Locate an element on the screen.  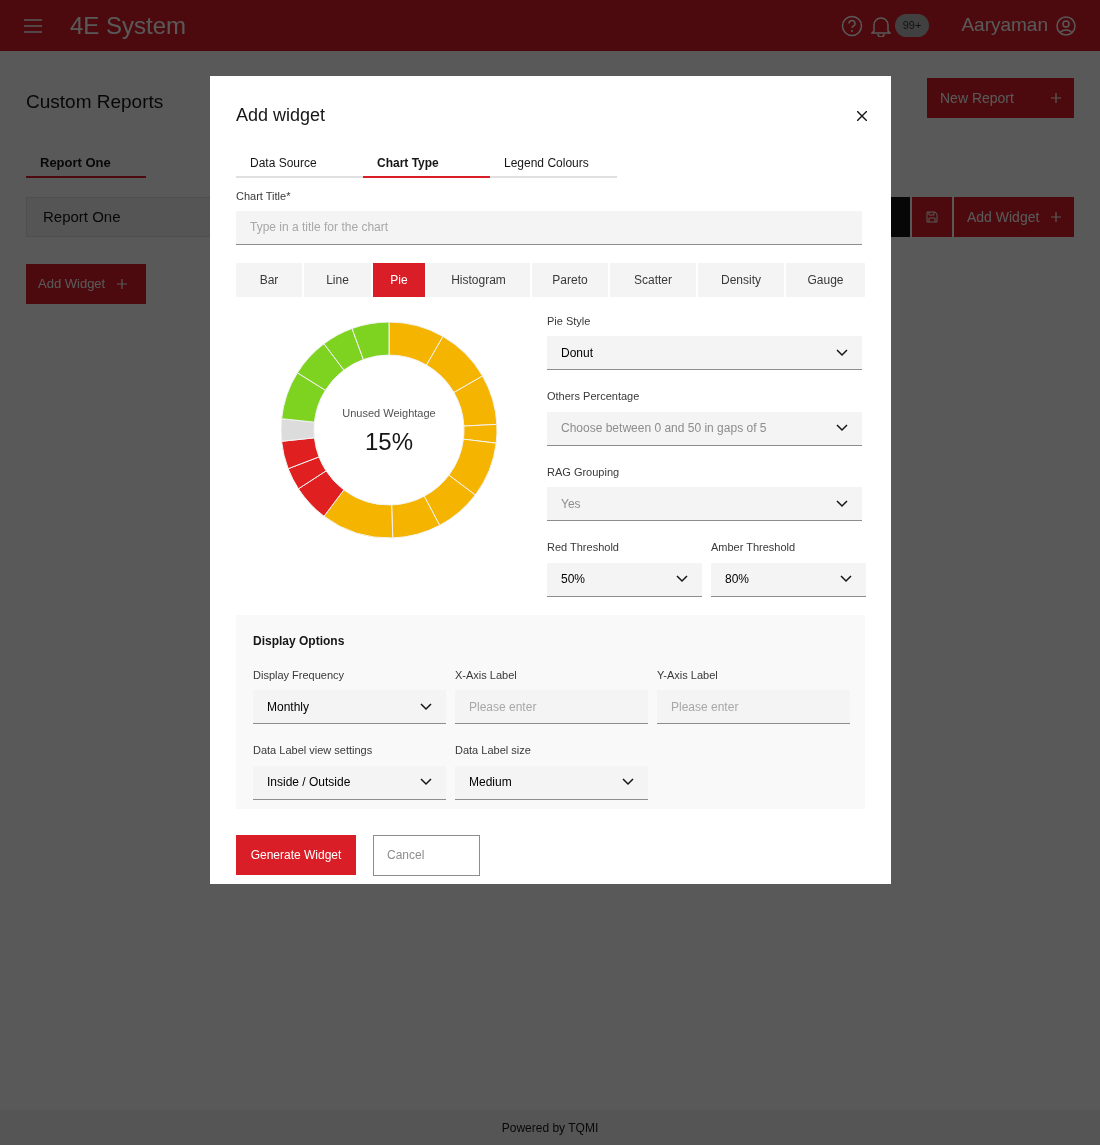
footer-text: Powered by TQMI is located at coordinates (550, 1128).